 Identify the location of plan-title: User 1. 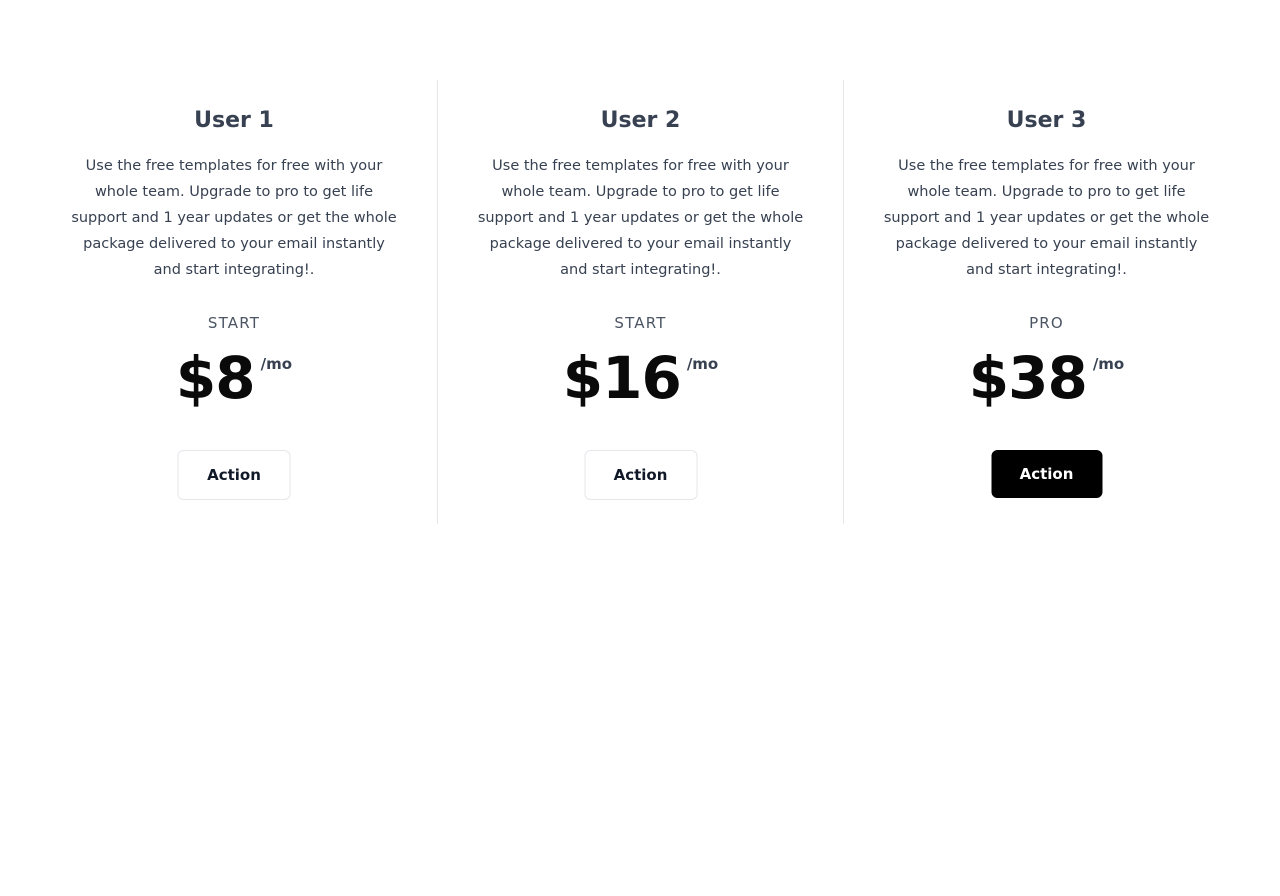
(234, 120).